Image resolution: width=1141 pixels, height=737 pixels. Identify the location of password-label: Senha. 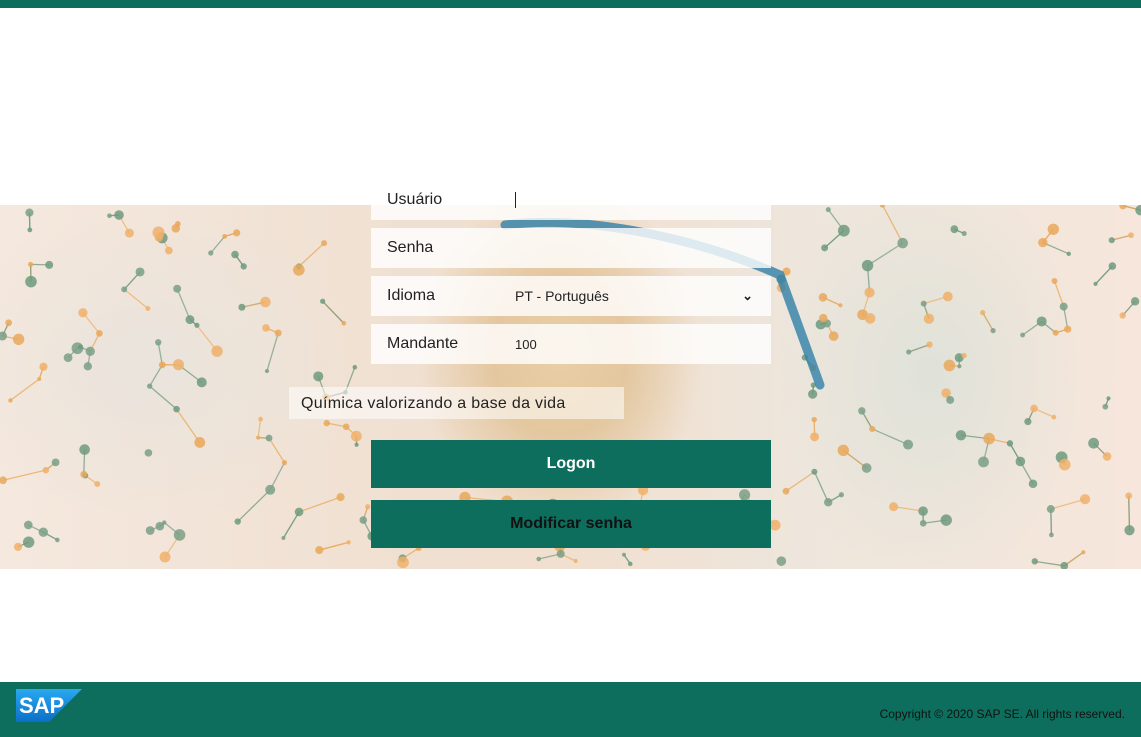
(410, 247).